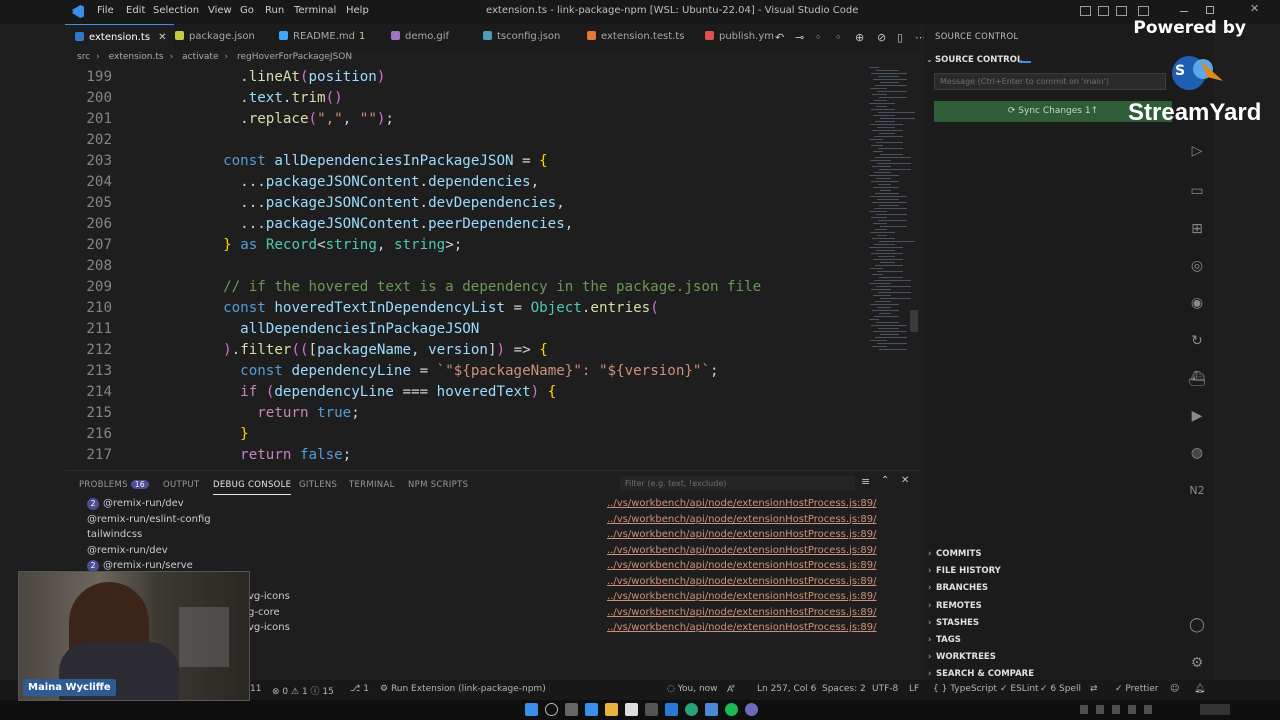 This screenshot has height=720, width=1280. I want to click on breadcrumb-folder: src, so click(83, 57).